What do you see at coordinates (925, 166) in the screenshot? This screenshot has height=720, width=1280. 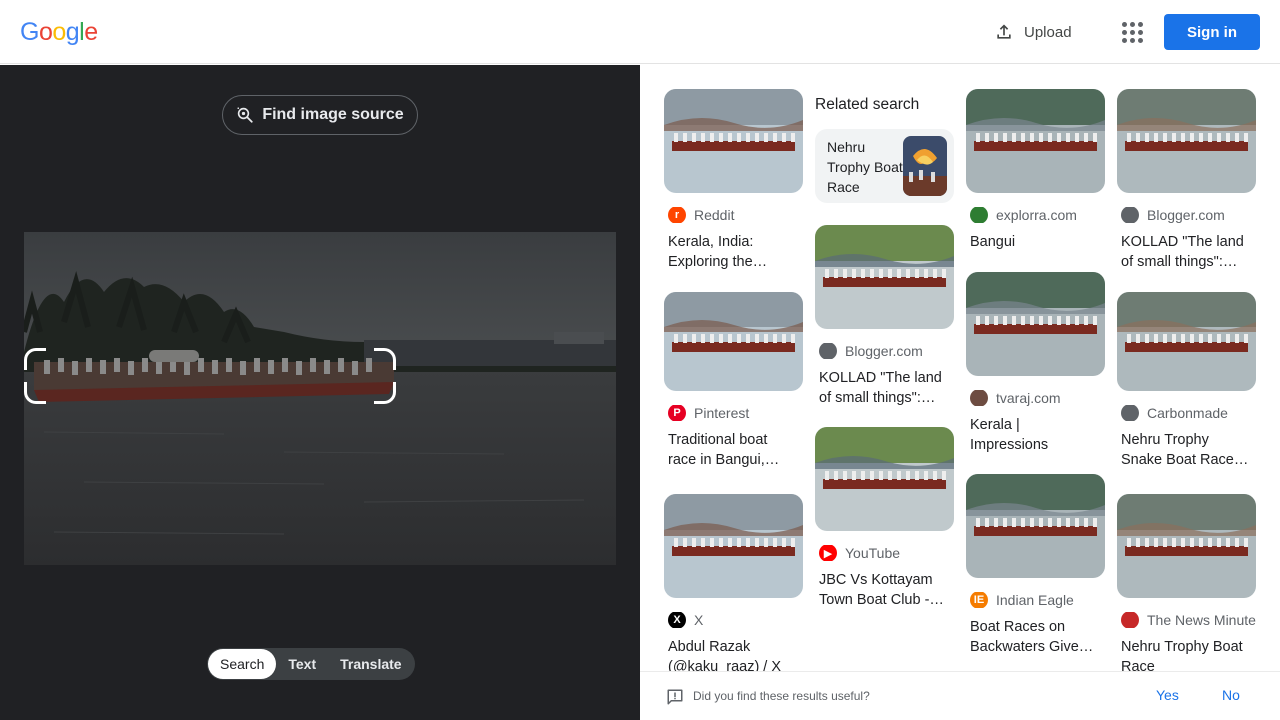 I see `related-search-thumbnail` at bounding box center [925, 166].